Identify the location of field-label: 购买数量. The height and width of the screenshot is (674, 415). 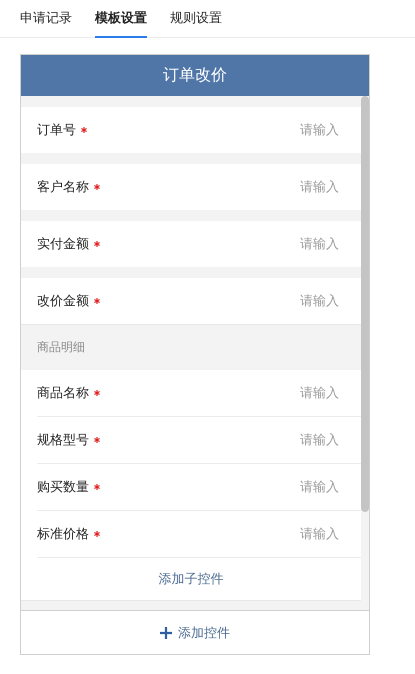
(63, 487).